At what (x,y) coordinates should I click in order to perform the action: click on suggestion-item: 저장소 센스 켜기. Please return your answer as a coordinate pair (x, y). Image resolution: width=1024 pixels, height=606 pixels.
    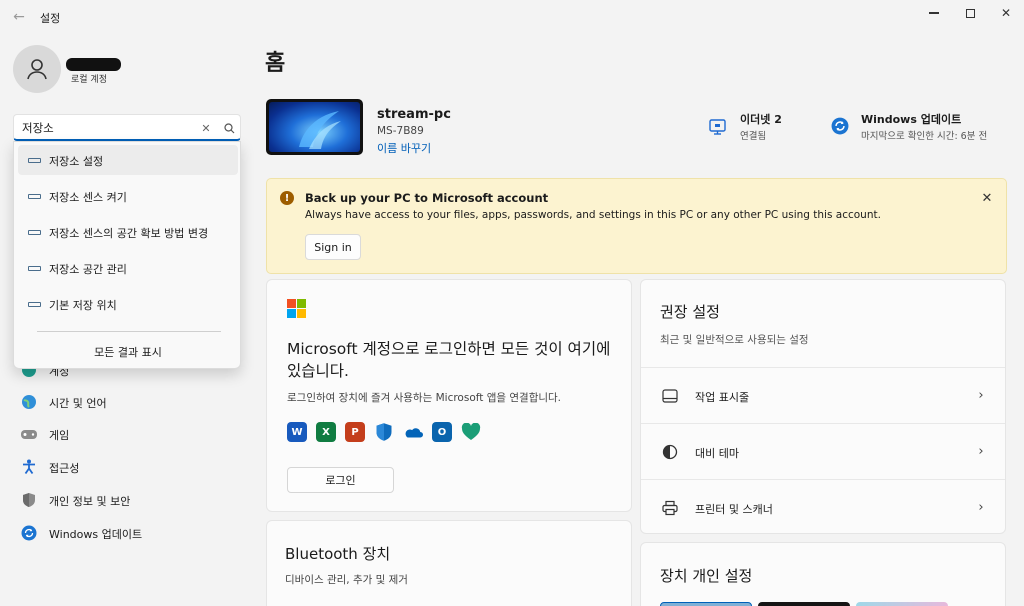
    Looking at the image, I should click on (128, 196).